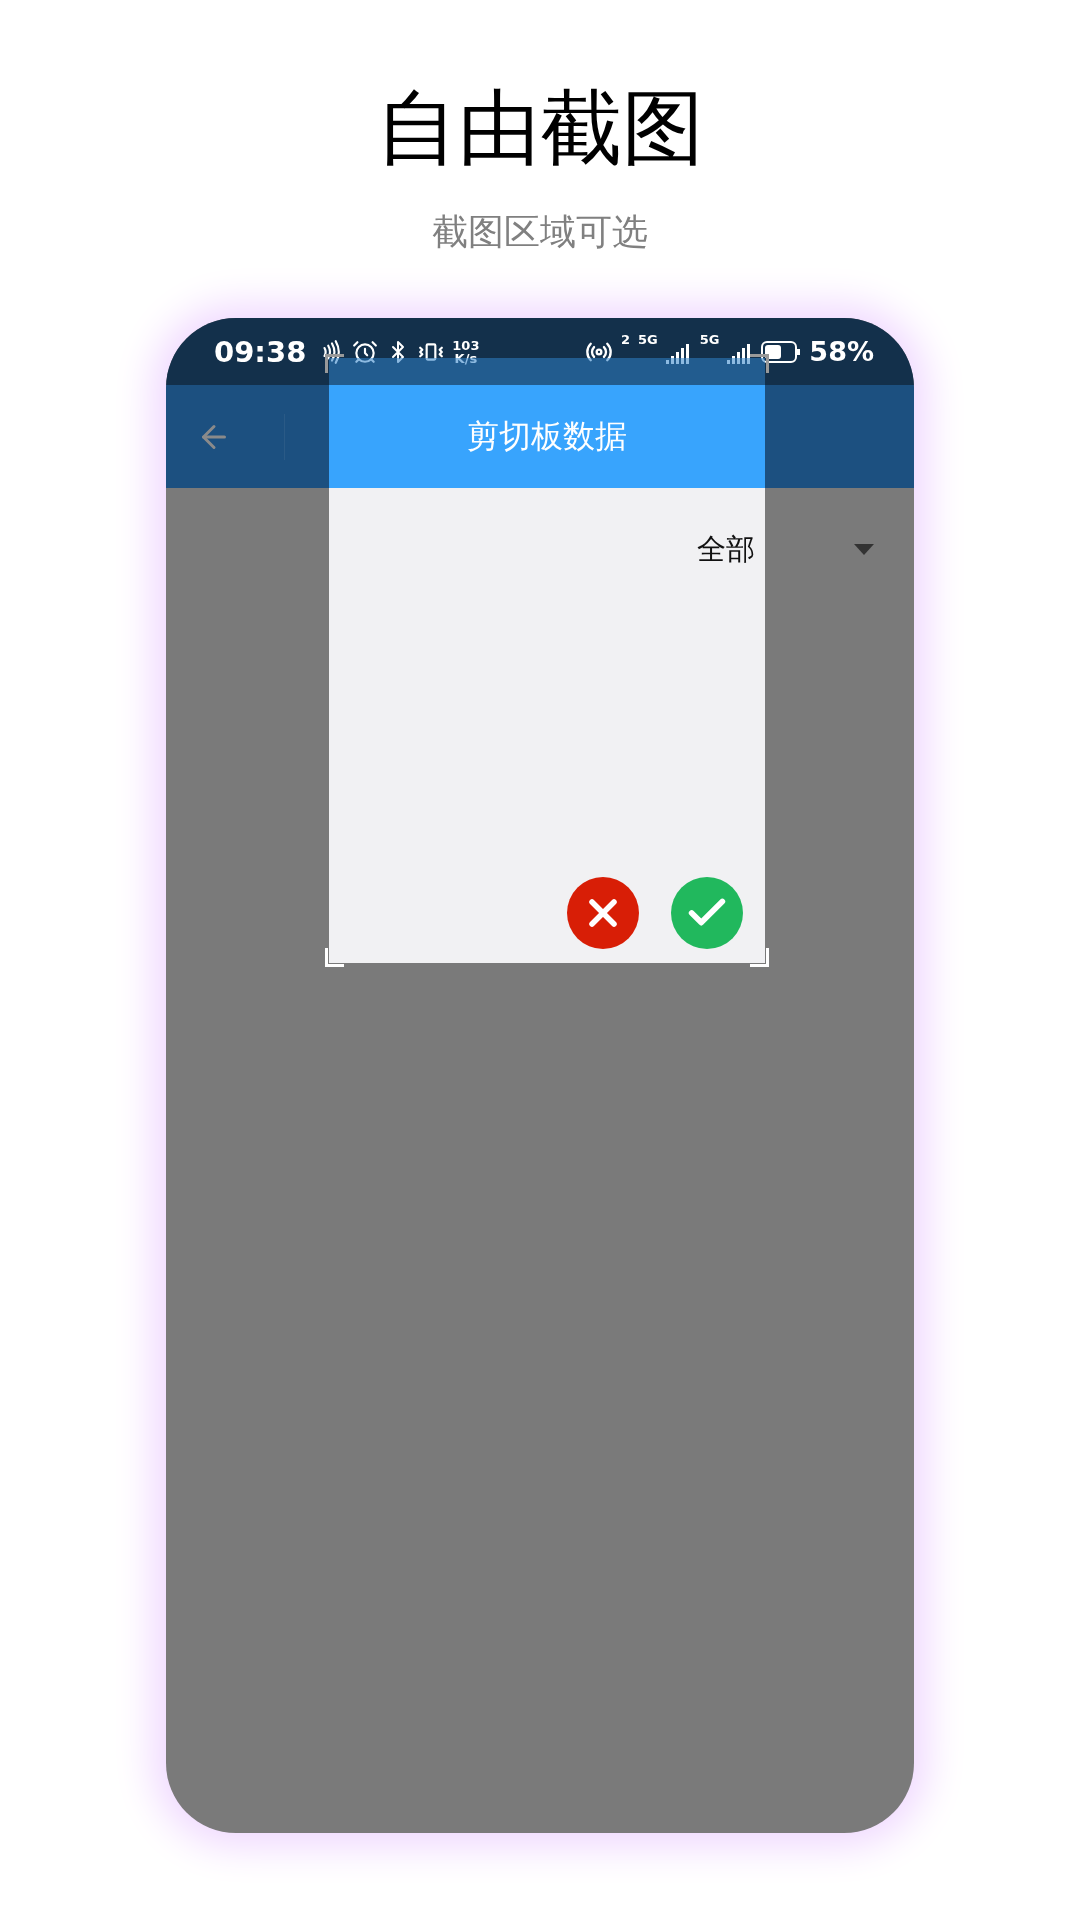 Image resolution: width=1080 pixels, height=1920 pixels. What do you see at coordinates (540, 232) in the screenshot?
I see `page-subtitle: 截图区域可选` at bounding box center [540, 232].